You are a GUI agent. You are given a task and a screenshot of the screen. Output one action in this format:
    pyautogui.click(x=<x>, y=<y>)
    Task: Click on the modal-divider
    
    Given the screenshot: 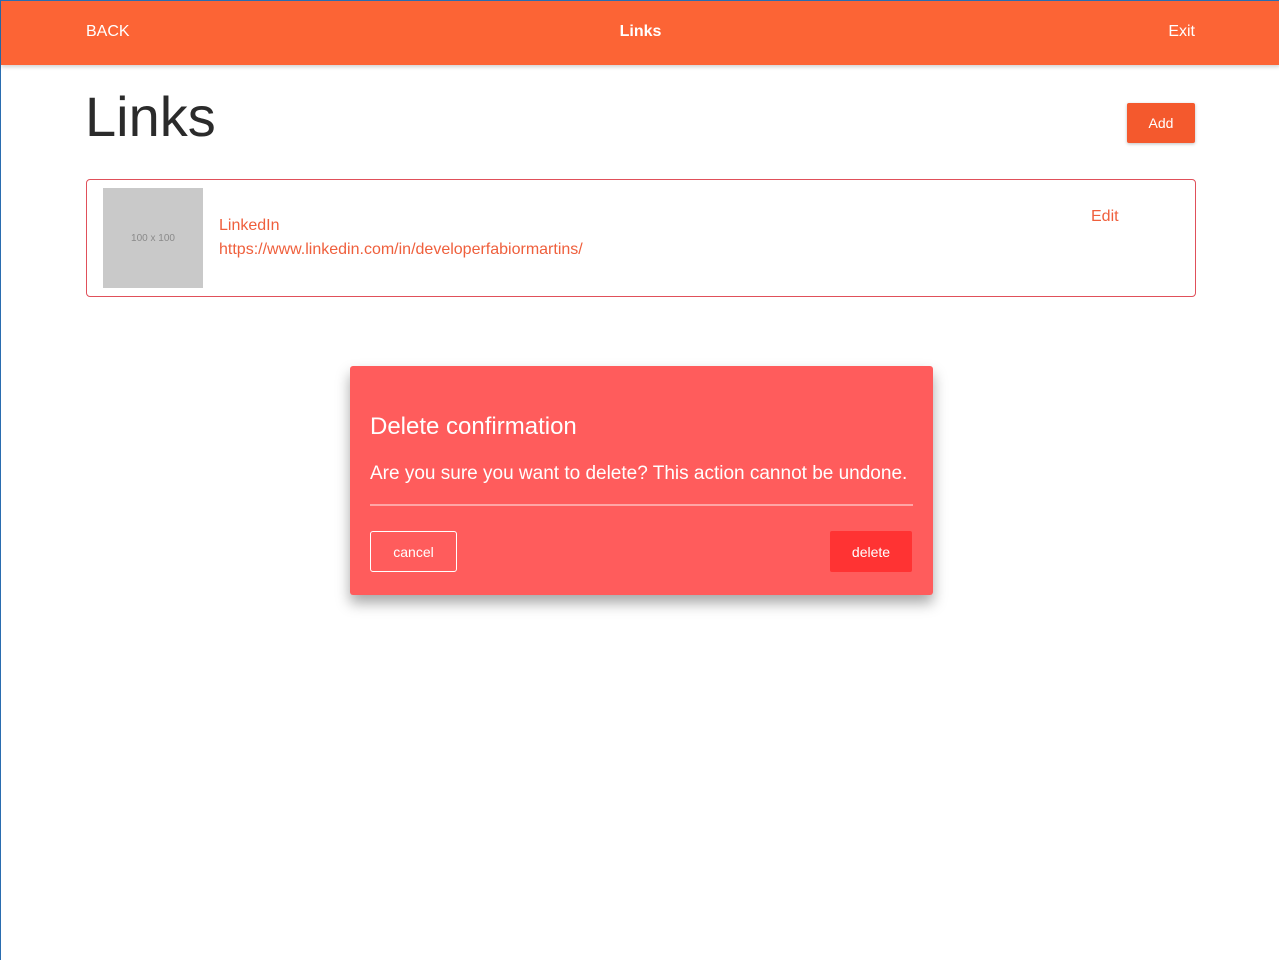 What is the action you would take?
    pyautogui.click(x=641, y=505)
    